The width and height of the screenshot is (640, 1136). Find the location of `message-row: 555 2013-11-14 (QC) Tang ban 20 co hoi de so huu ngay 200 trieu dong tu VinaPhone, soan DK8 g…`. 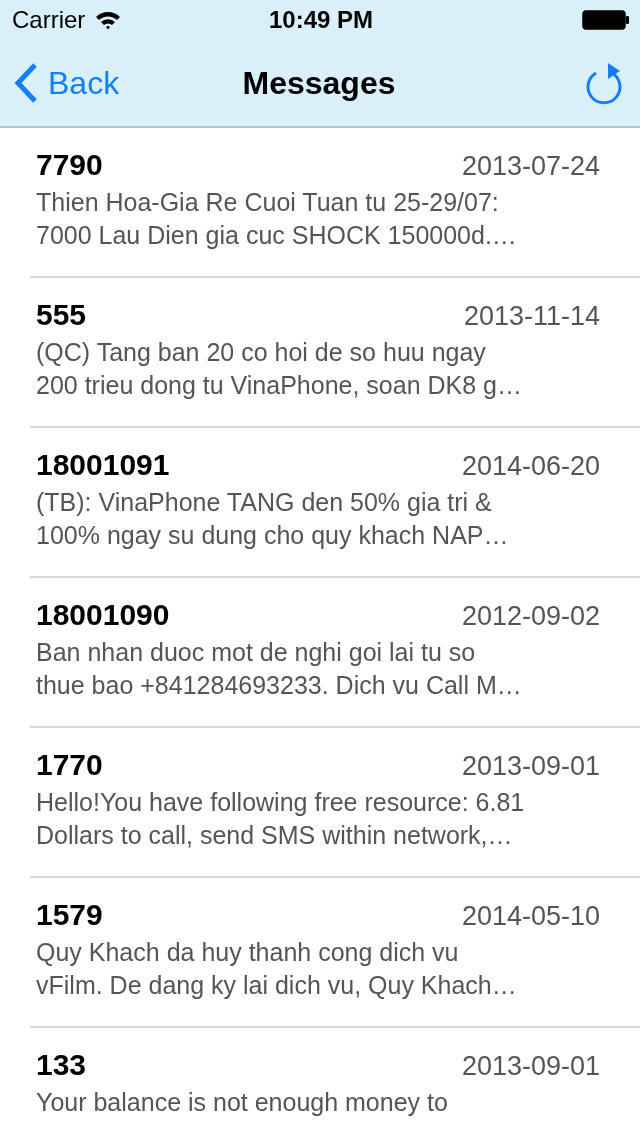

message-row: 555 2013-11-14 (QC) Tang ban 20 co hoi de so huu ngay 200 trieu dong tu VinaPhone, soan DK8 g… is located at coordinates (335, 353).